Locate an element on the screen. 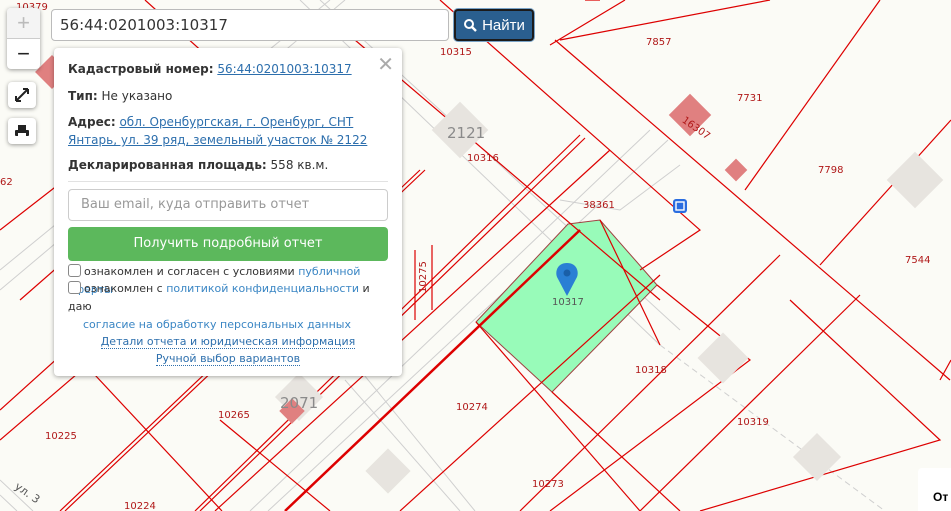 The width and height of the screenshot is (951, 511). svg-text: 10224 is located at coordinates (140, 506).